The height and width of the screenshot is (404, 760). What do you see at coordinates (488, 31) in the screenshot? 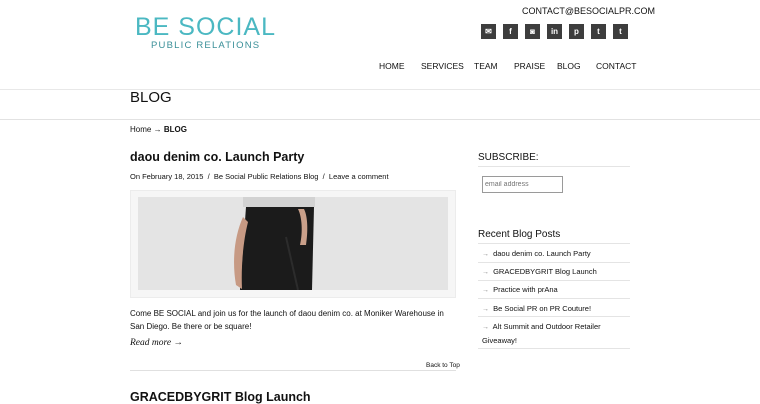
I see `email-icon: ✉` at bounding box center [488, 31].